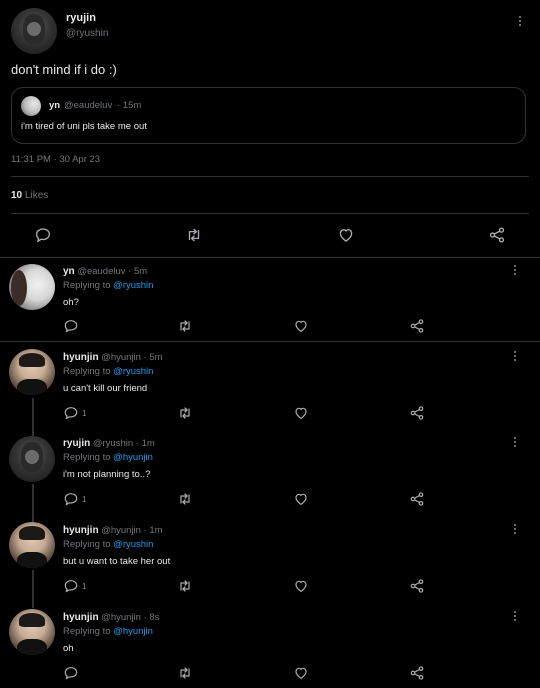 The width and height of the screenshot is (540, 688). What do you see at coordinates (151, 617) in the screenshot?
I see `timestamp: · 8s` at bounding box center [151, 617].